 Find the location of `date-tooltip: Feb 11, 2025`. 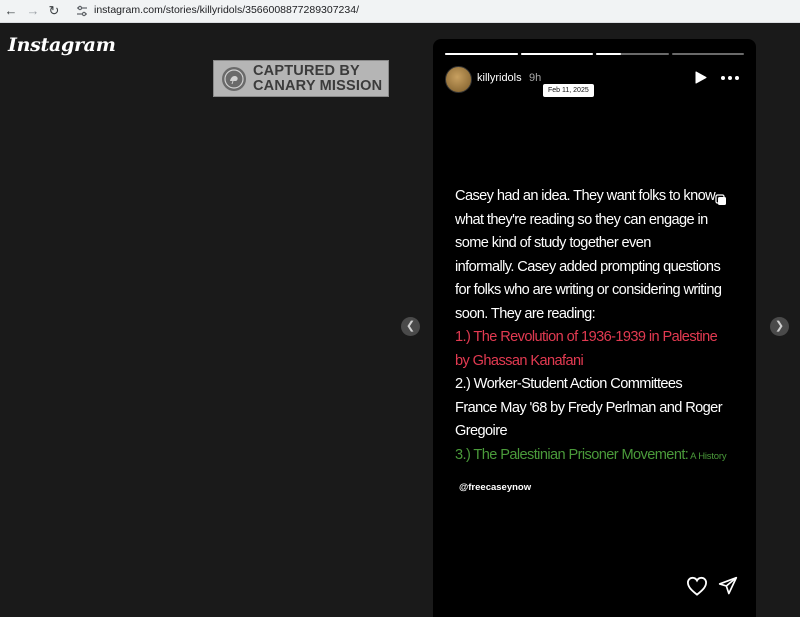

date-tooltip: Feb 11, 2025 is located at coordinates (568, 90).